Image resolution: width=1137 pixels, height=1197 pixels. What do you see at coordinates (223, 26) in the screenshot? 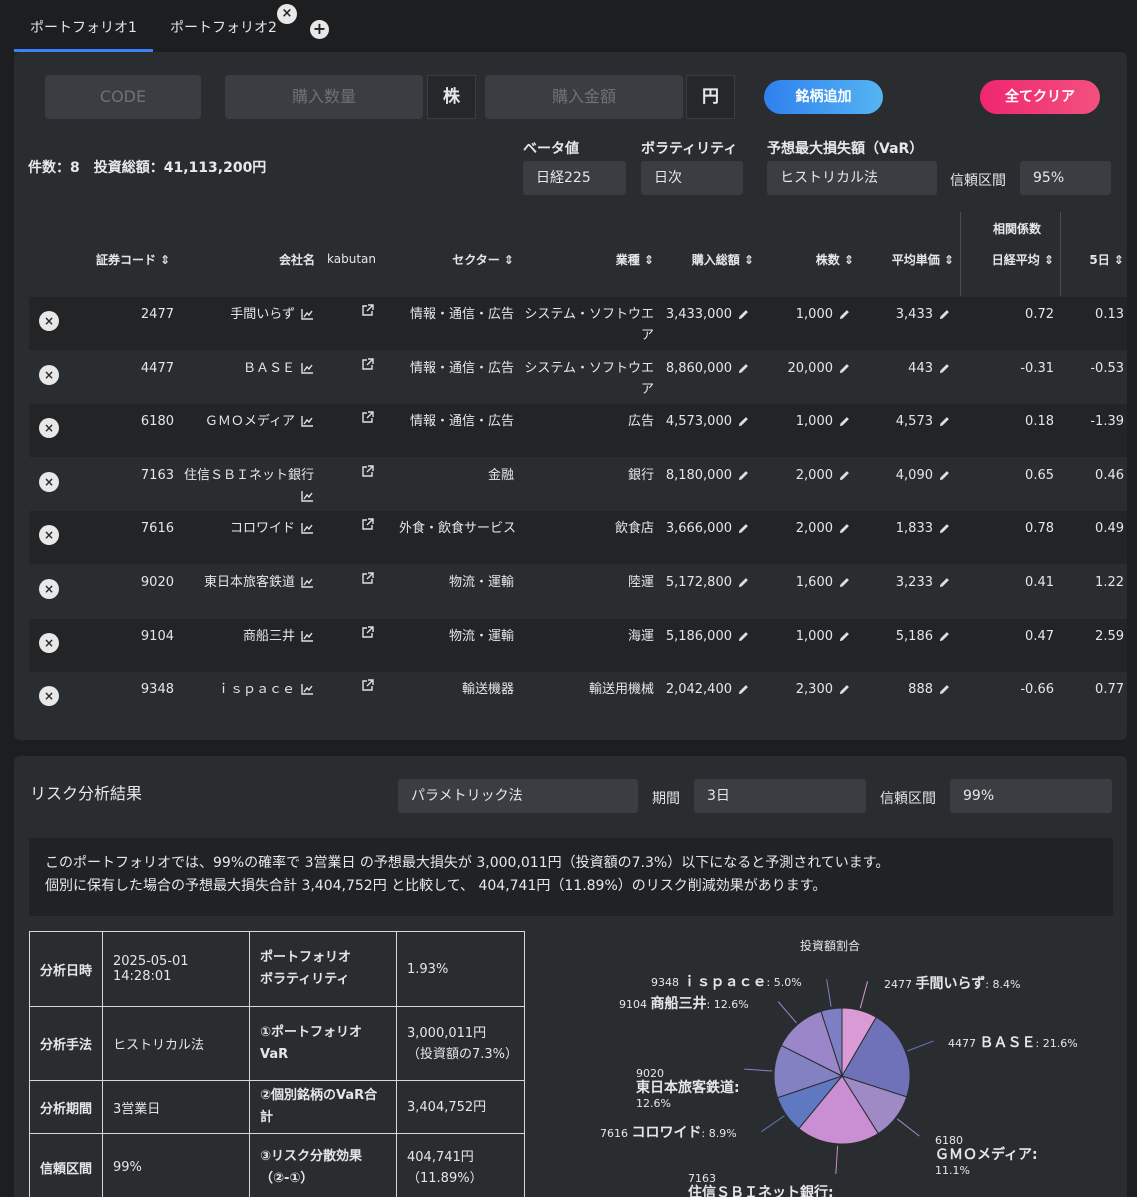
I see `tab-portfolio-2: ポートフォリオ2` at bounding box center [223, 26].